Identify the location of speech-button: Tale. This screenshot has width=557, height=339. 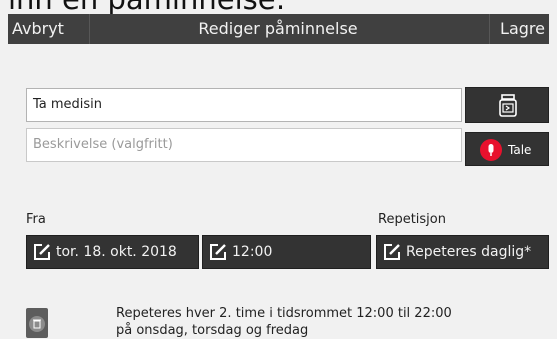
(507, 149).